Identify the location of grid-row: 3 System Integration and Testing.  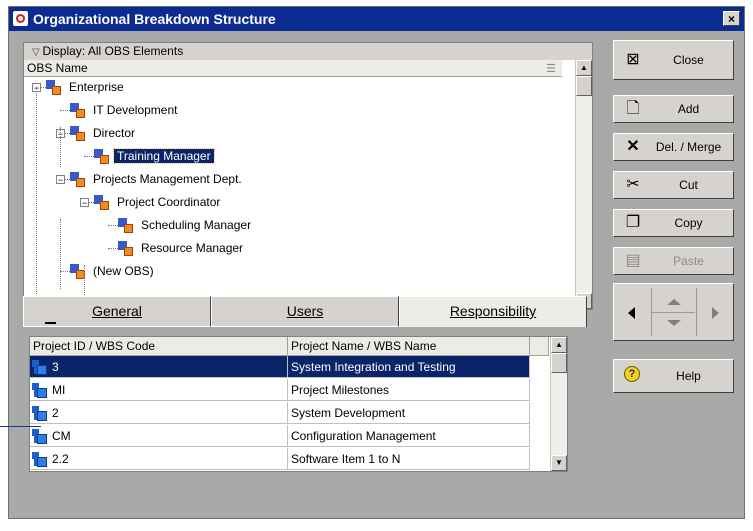
(289, 367).